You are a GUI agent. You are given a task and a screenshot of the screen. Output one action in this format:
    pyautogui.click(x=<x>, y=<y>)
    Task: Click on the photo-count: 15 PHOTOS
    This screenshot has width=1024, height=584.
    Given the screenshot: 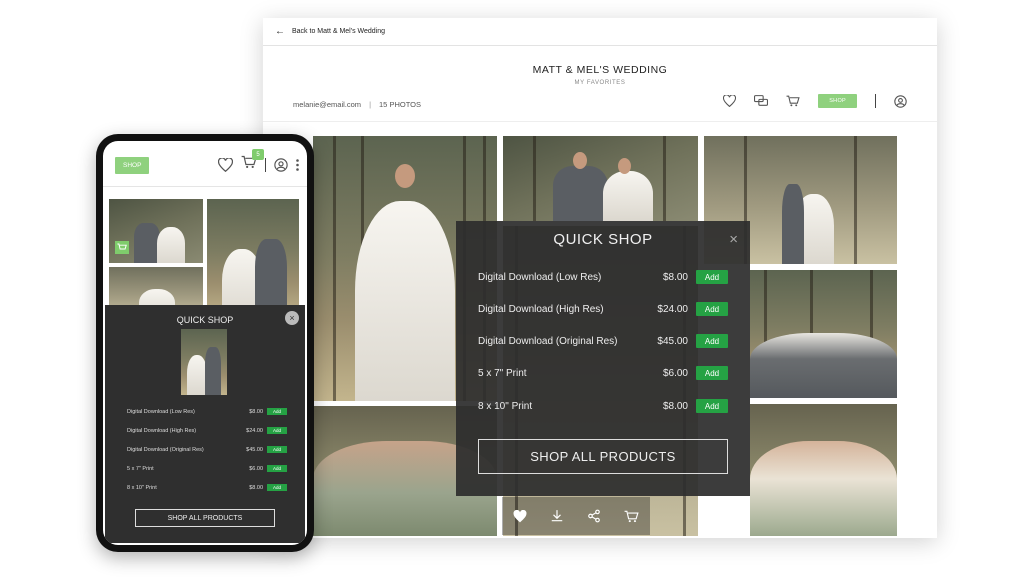 What is the action you would take?
    pyautogui.click(x=400, y=104)
    